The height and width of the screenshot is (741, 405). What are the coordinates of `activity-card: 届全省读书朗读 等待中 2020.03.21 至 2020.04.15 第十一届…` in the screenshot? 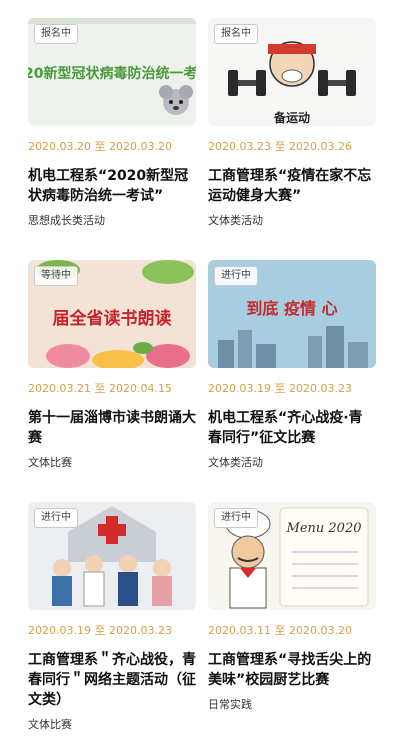 It's located at (112, 365).